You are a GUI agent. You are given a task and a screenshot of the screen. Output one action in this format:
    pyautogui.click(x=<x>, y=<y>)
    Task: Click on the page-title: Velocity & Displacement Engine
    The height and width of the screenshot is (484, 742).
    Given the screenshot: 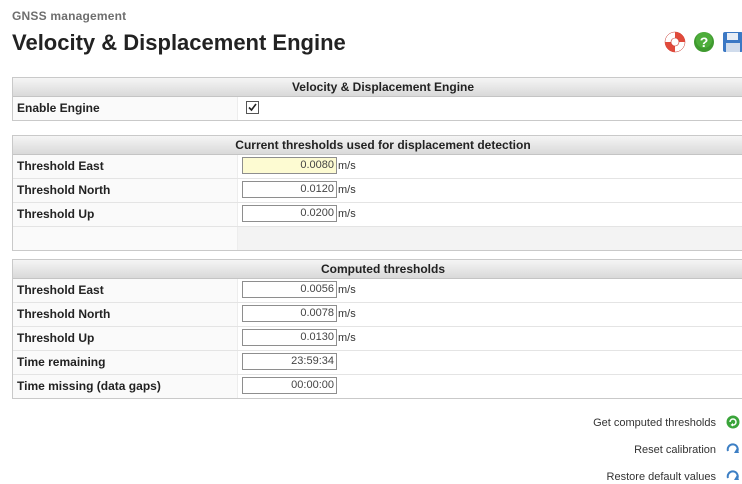 What is the action you would take?
    pyautogui.click(x=179, y=42)
    